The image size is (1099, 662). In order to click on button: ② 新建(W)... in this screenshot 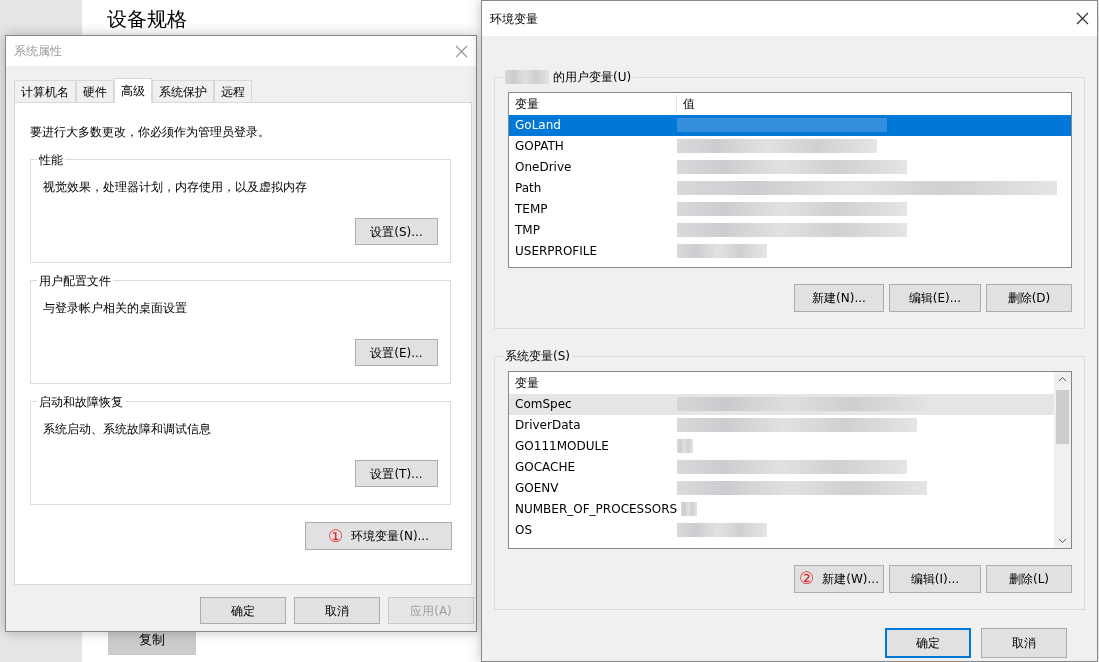, I will do `click(839, 578)`.